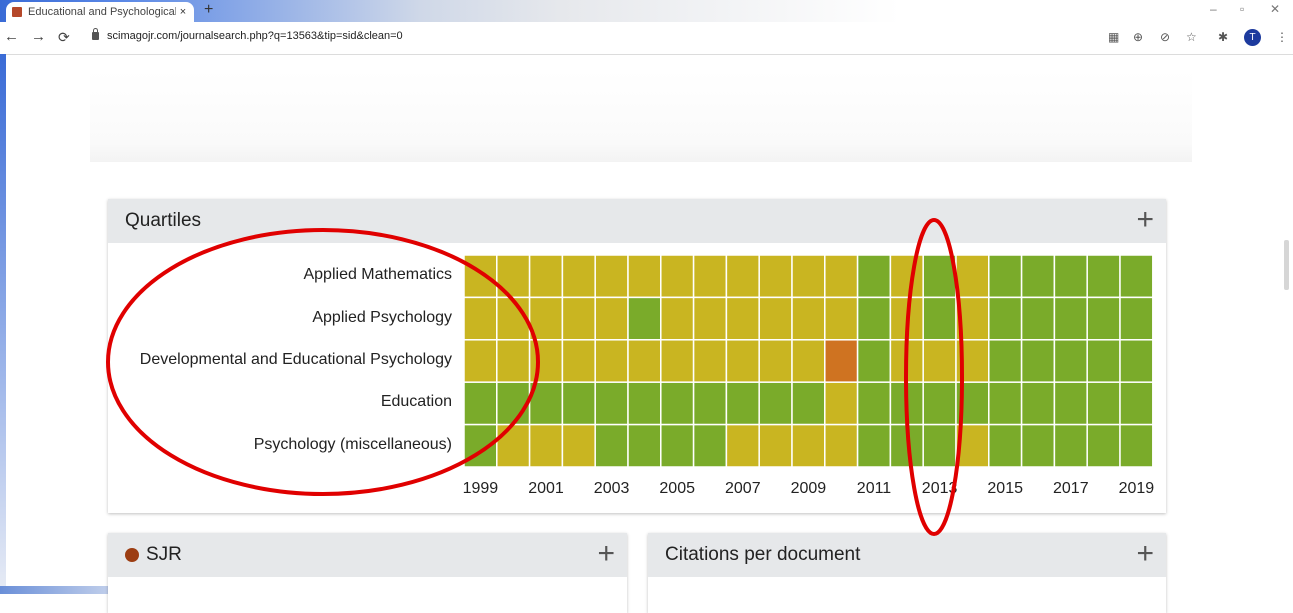  Describe the element at coordinates (1252, 37) in the screenshot. I see `profile-avatar: T` at that location.